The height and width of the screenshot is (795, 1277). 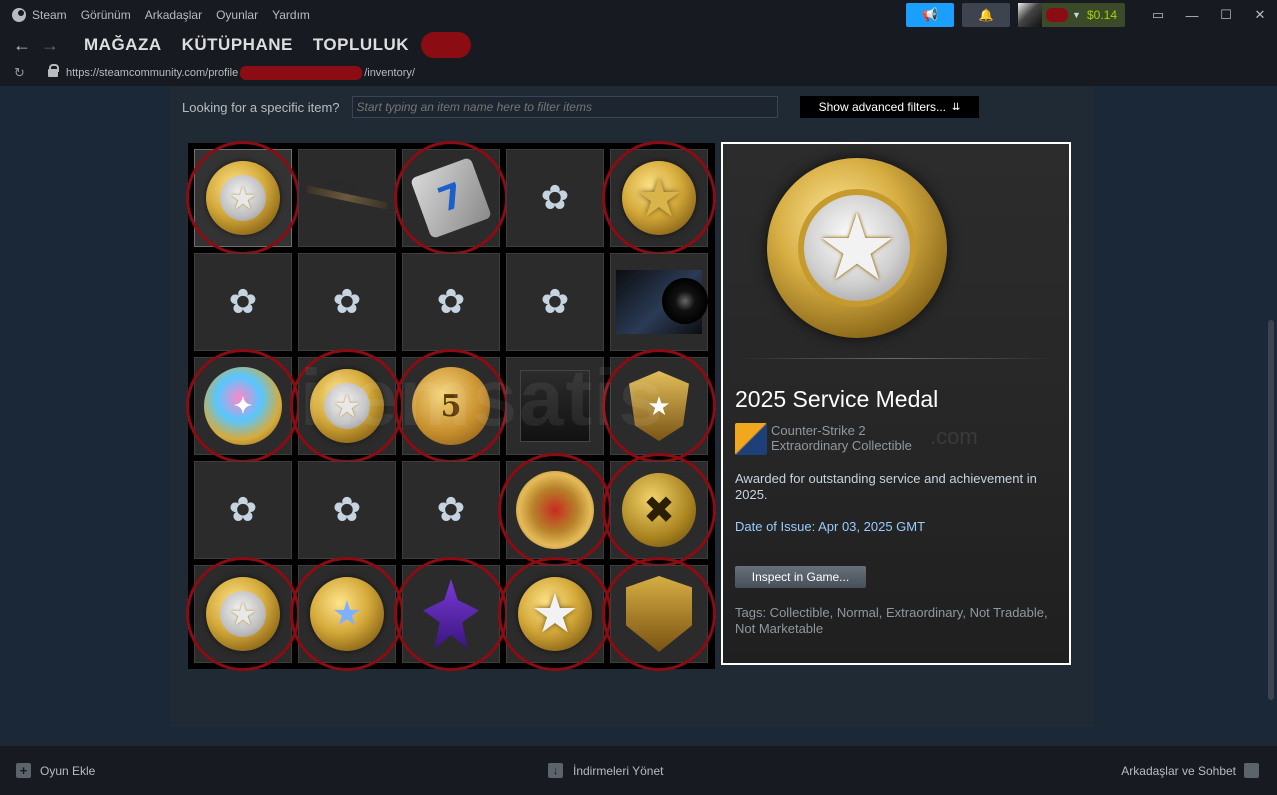 I want to click on wing-star-icon: ★, so click(x=243, y=614).